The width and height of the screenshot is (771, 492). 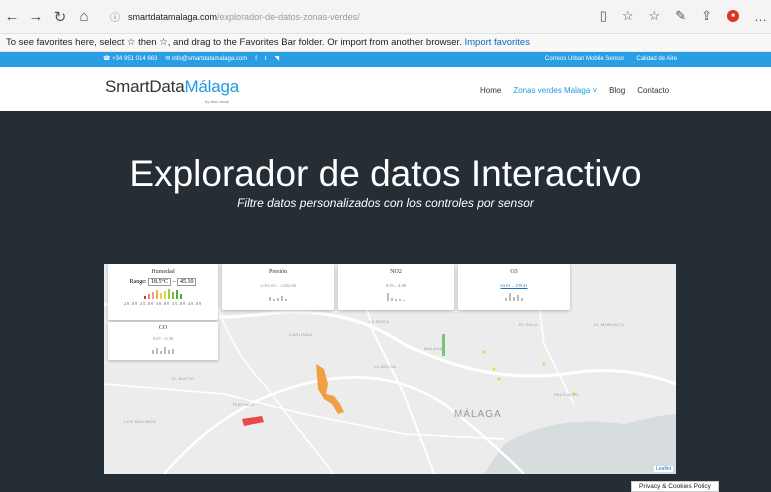 What do you see at coordinates (163, 328) in the screenshot?
I see `sensor-title: CO` at bounding box center [163, 328].